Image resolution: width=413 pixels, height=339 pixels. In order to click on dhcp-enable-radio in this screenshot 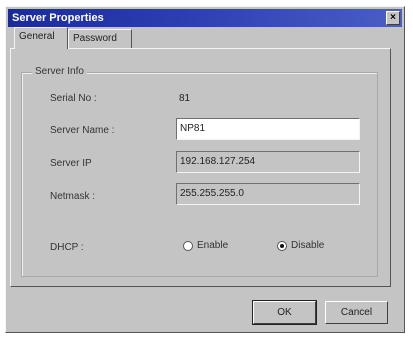, I will do `click(188, 246)`.